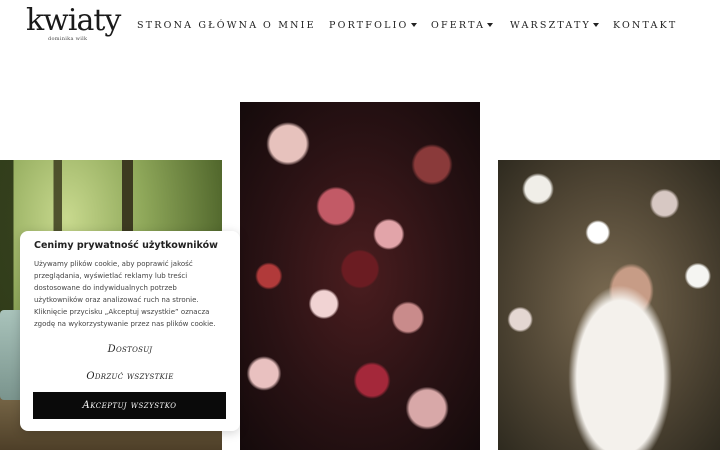 This screenshot has width=720, height=450. I want to click on nav-item-label: KONTAKT, so click(645, 25).